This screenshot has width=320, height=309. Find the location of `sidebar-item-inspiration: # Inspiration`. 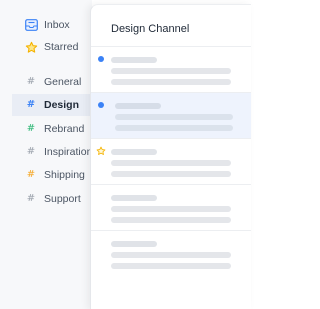

sidebar-item-inspiration: # Inspiration is located at coordinates (52, 152).